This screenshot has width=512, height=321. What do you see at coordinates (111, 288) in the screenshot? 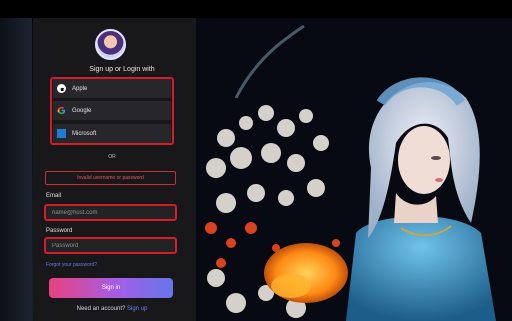
I see `sign-in-button: Sign in` at bounding box center [111, 288].